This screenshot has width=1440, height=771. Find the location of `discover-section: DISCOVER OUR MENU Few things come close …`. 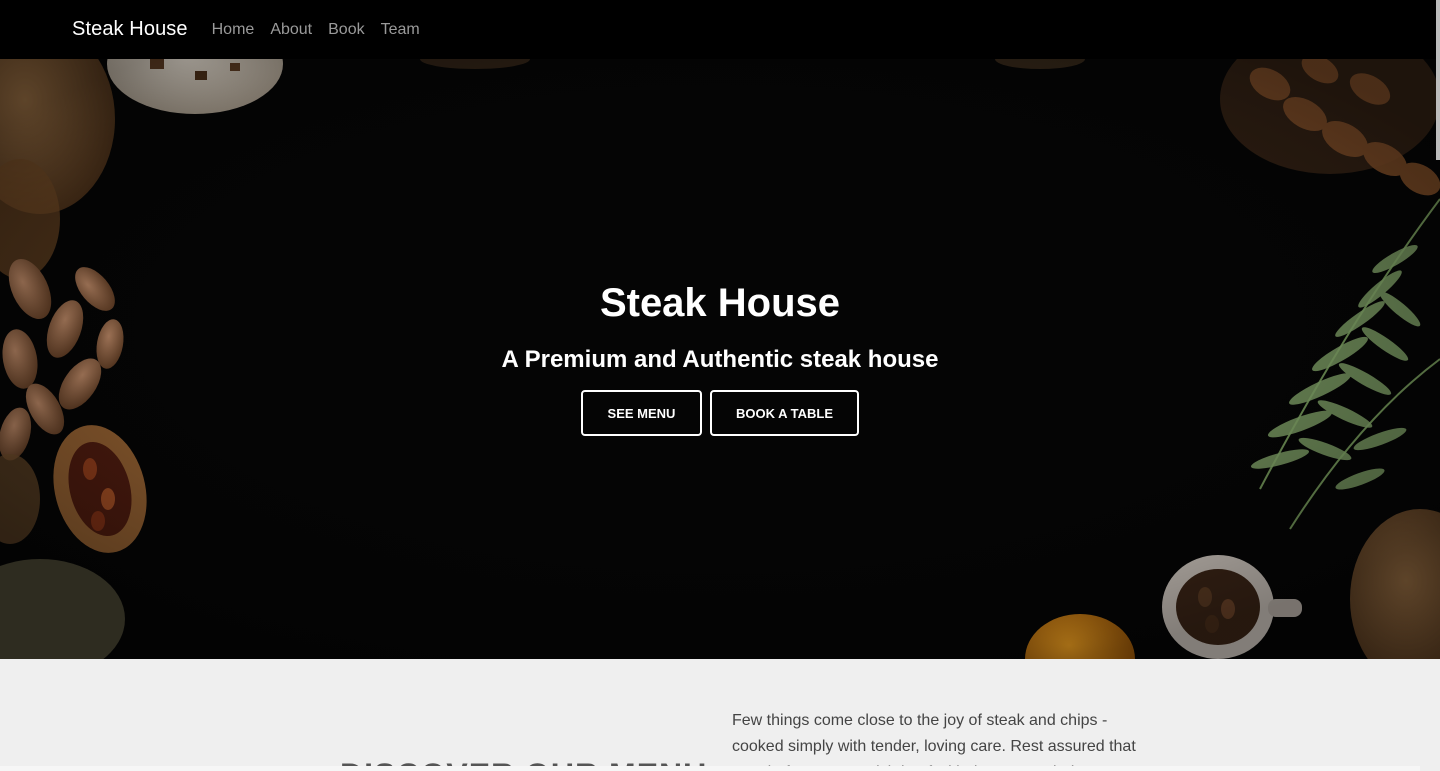

discover-section: DISCOVER OUR MENU Few things come close … is located at coordinates (720, 715).